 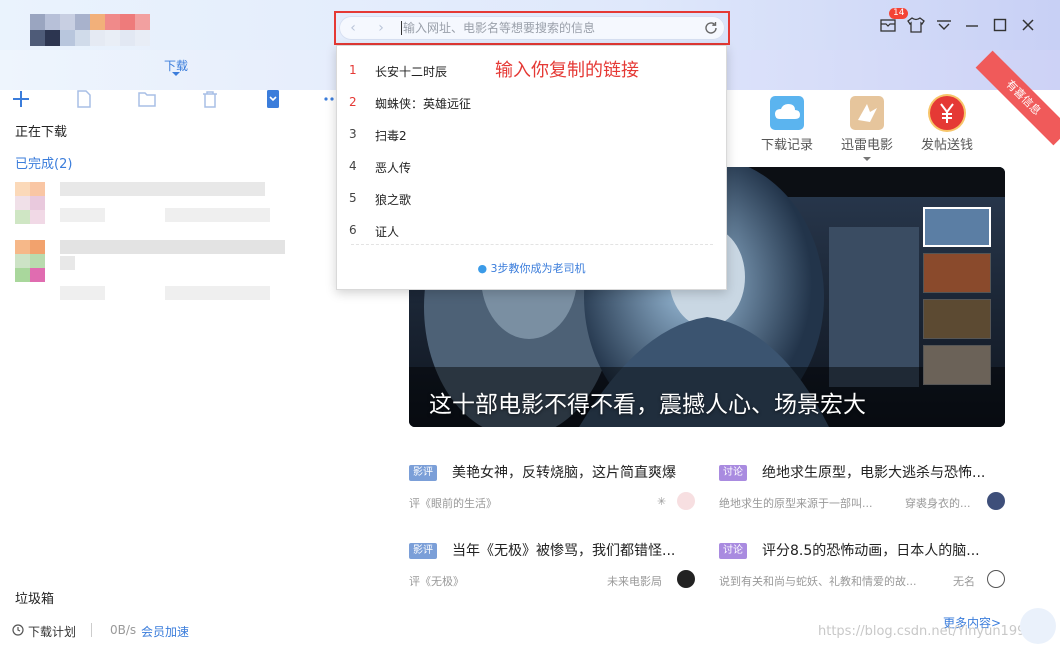 What do you see at coordinates (353, 230) in the screenshot?
I see `suggestion-rank: 6` at bounding box center [353, 230].